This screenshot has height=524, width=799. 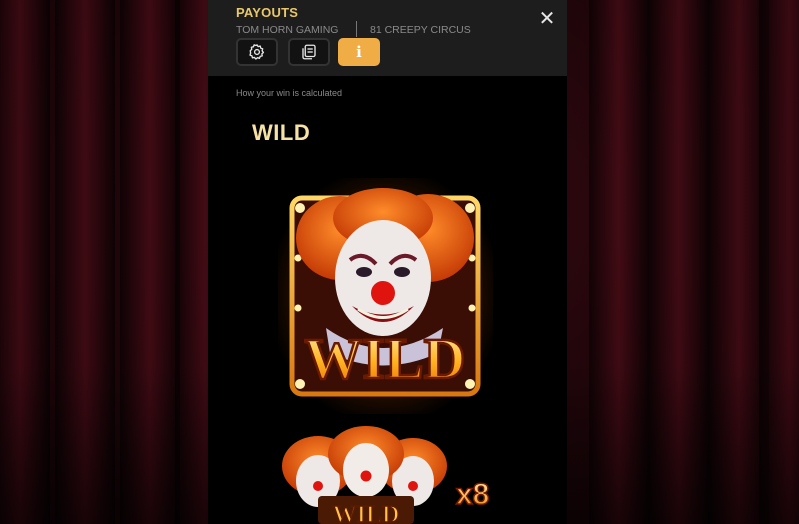 I want to click on game-name: 81 CREEPY CIRCUS, so click(x=420, y=30).